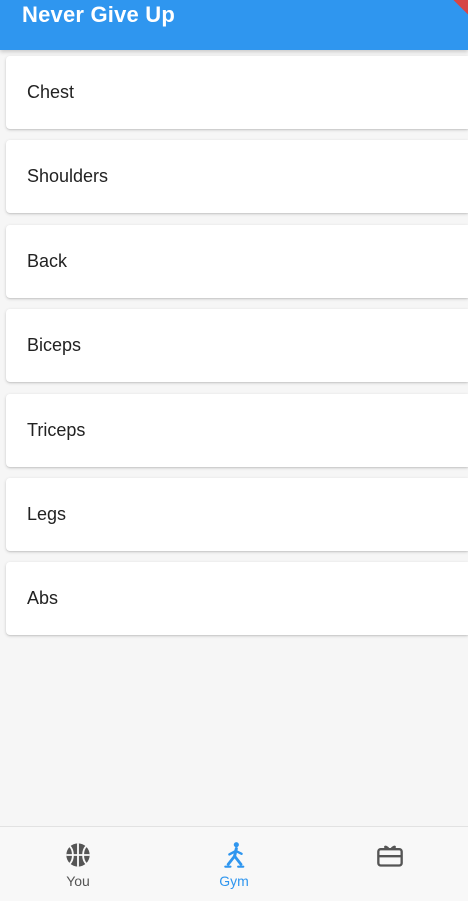 The image size is (468, 901). Describe the element at coordinates (234, 25) in the screenshot. I see `app-bar: Never Give Up` at that location.